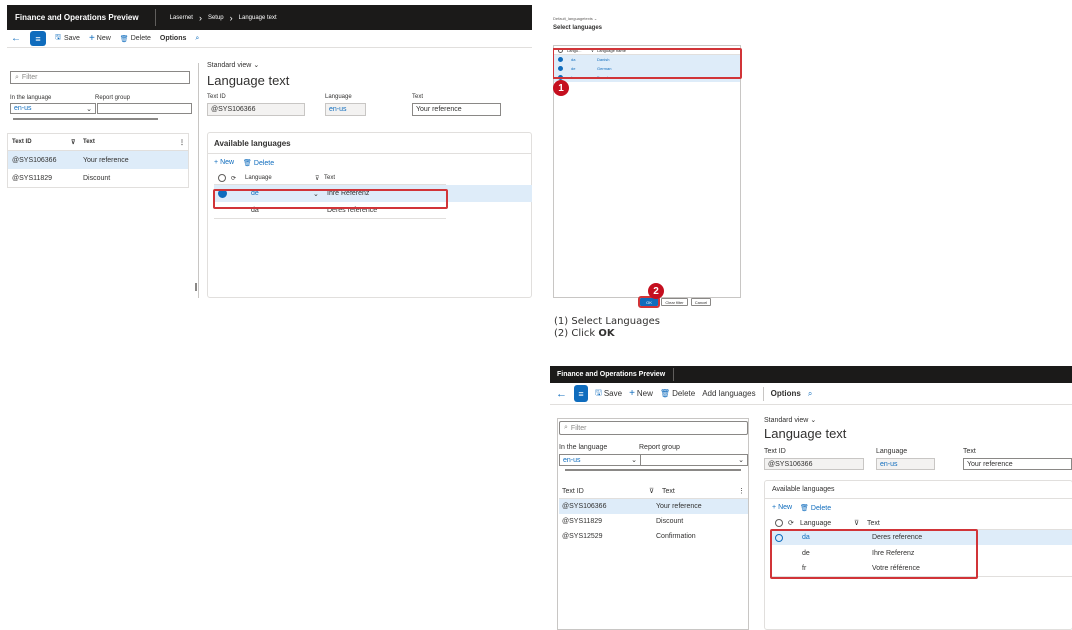 The width and height of the screenshot is (1072, 630). I want to click on section-new-label: New, so click(227, 162).